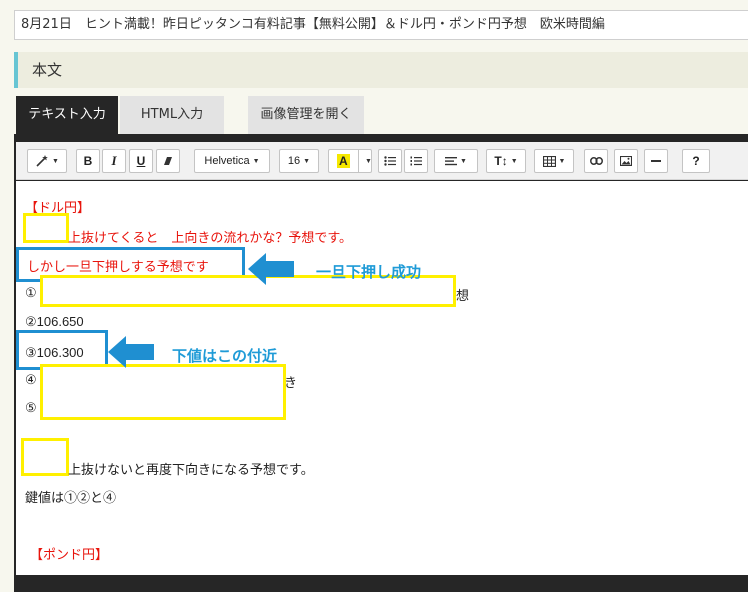  I want to click on bold-label: B, so click(88, 161).